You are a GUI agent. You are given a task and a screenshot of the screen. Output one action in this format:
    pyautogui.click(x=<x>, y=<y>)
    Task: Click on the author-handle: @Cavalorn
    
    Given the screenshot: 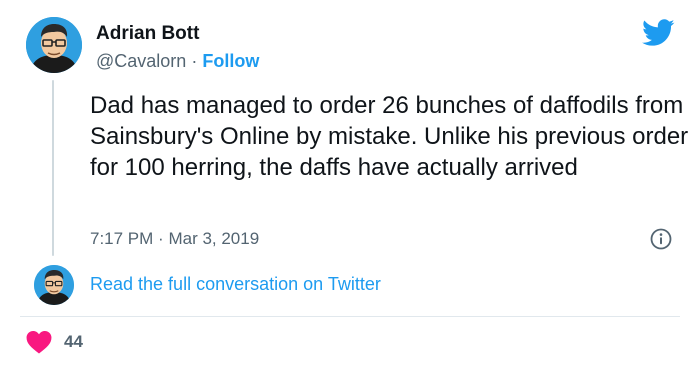 What is the action you would take?
    pyautogui.click(x=141, y=61)
    